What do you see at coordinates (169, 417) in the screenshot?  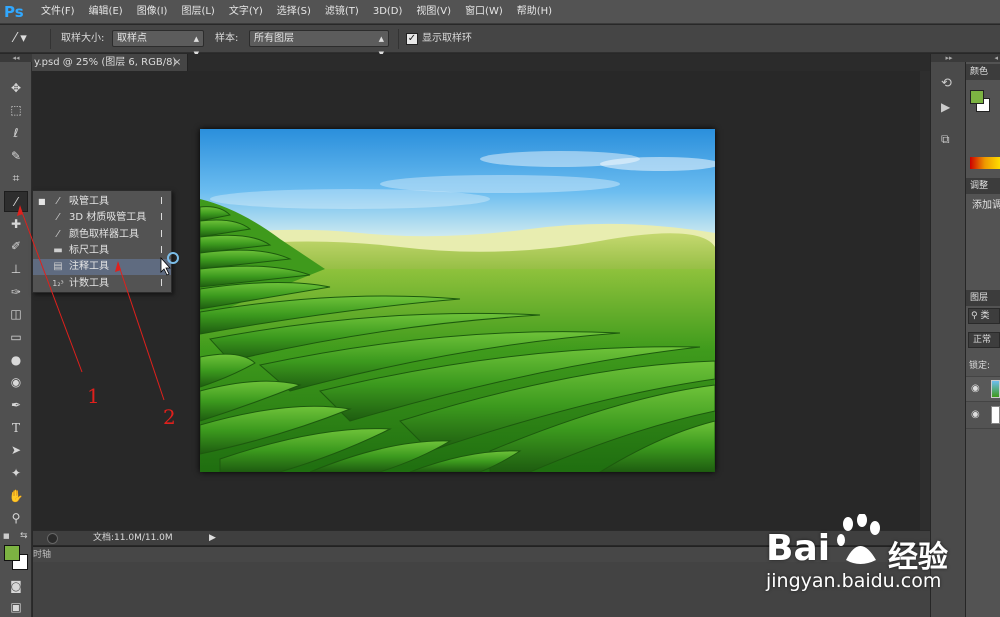 I see `annotation-number-2: 2` at bounding box center [169, 417].